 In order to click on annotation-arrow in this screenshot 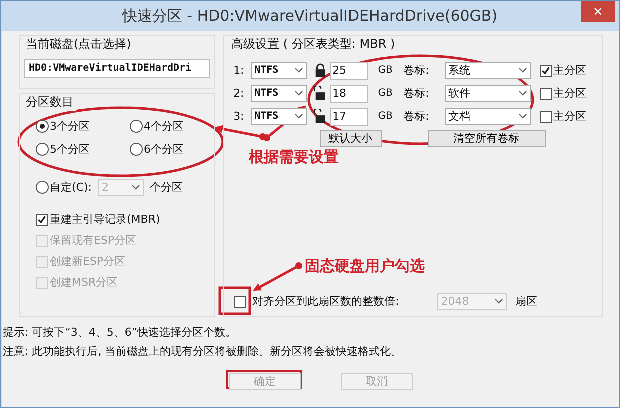, I will do `click(277, 277)`.